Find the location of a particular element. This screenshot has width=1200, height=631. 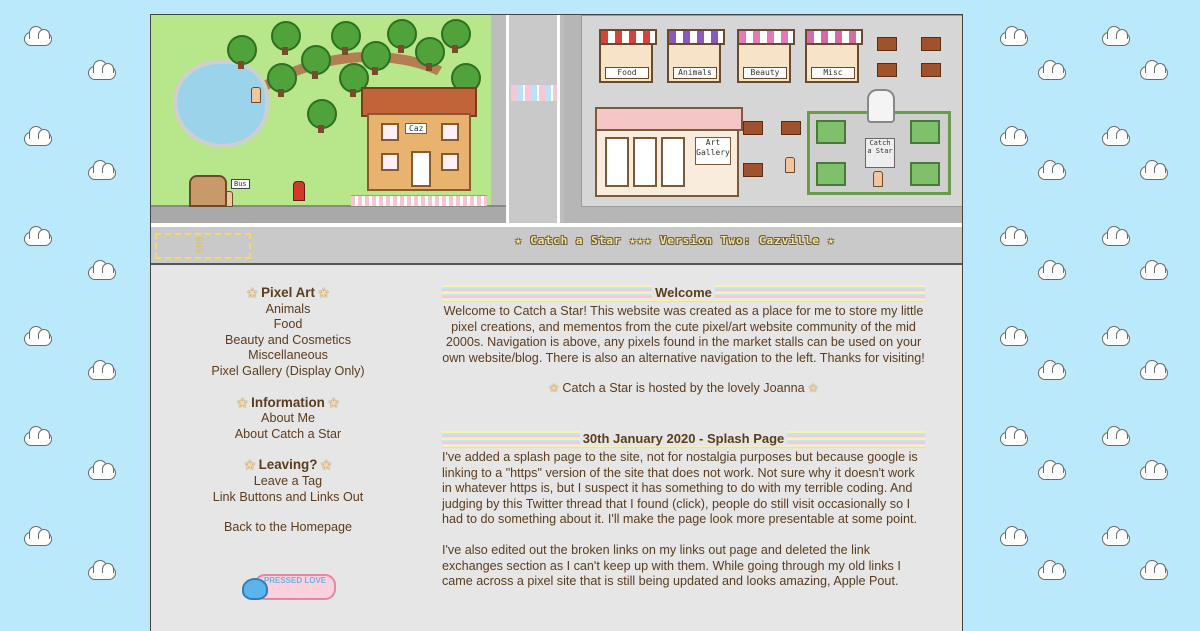

road is located at coordinates (533, 121).